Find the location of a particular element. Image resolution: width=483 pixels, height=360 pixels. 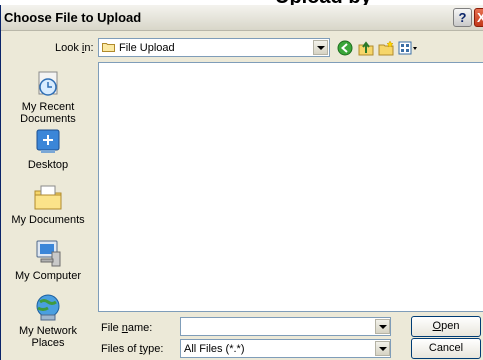

file-name-dropdown-arrow is located at coordinates (382, 326).